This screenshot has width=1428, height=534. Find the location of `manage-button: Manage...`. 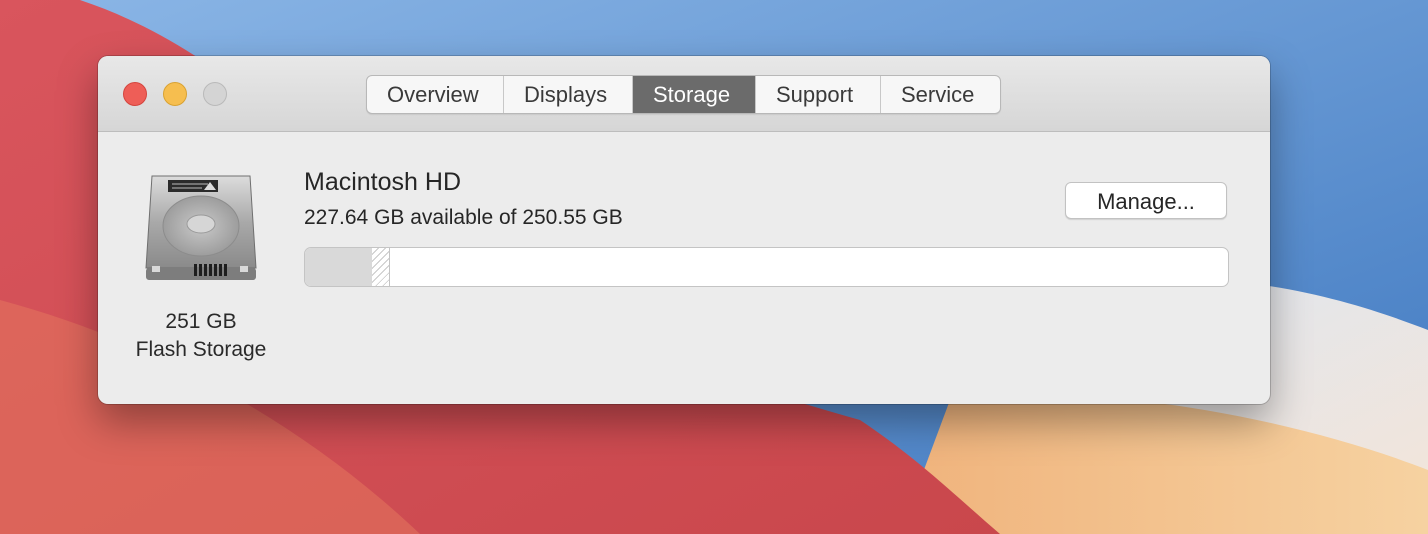

manage-button: Manage... is located at coordinates (1146, 200).